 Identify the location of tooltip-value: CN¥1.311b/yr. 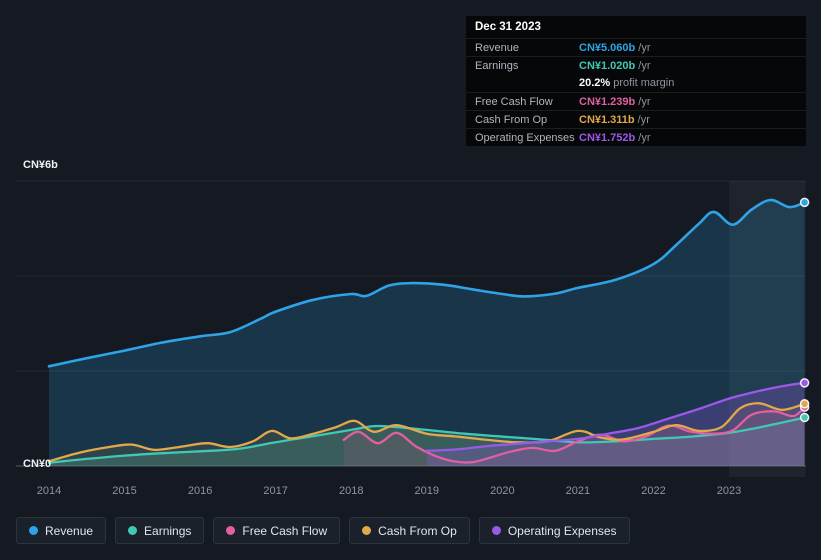
(614, 119).